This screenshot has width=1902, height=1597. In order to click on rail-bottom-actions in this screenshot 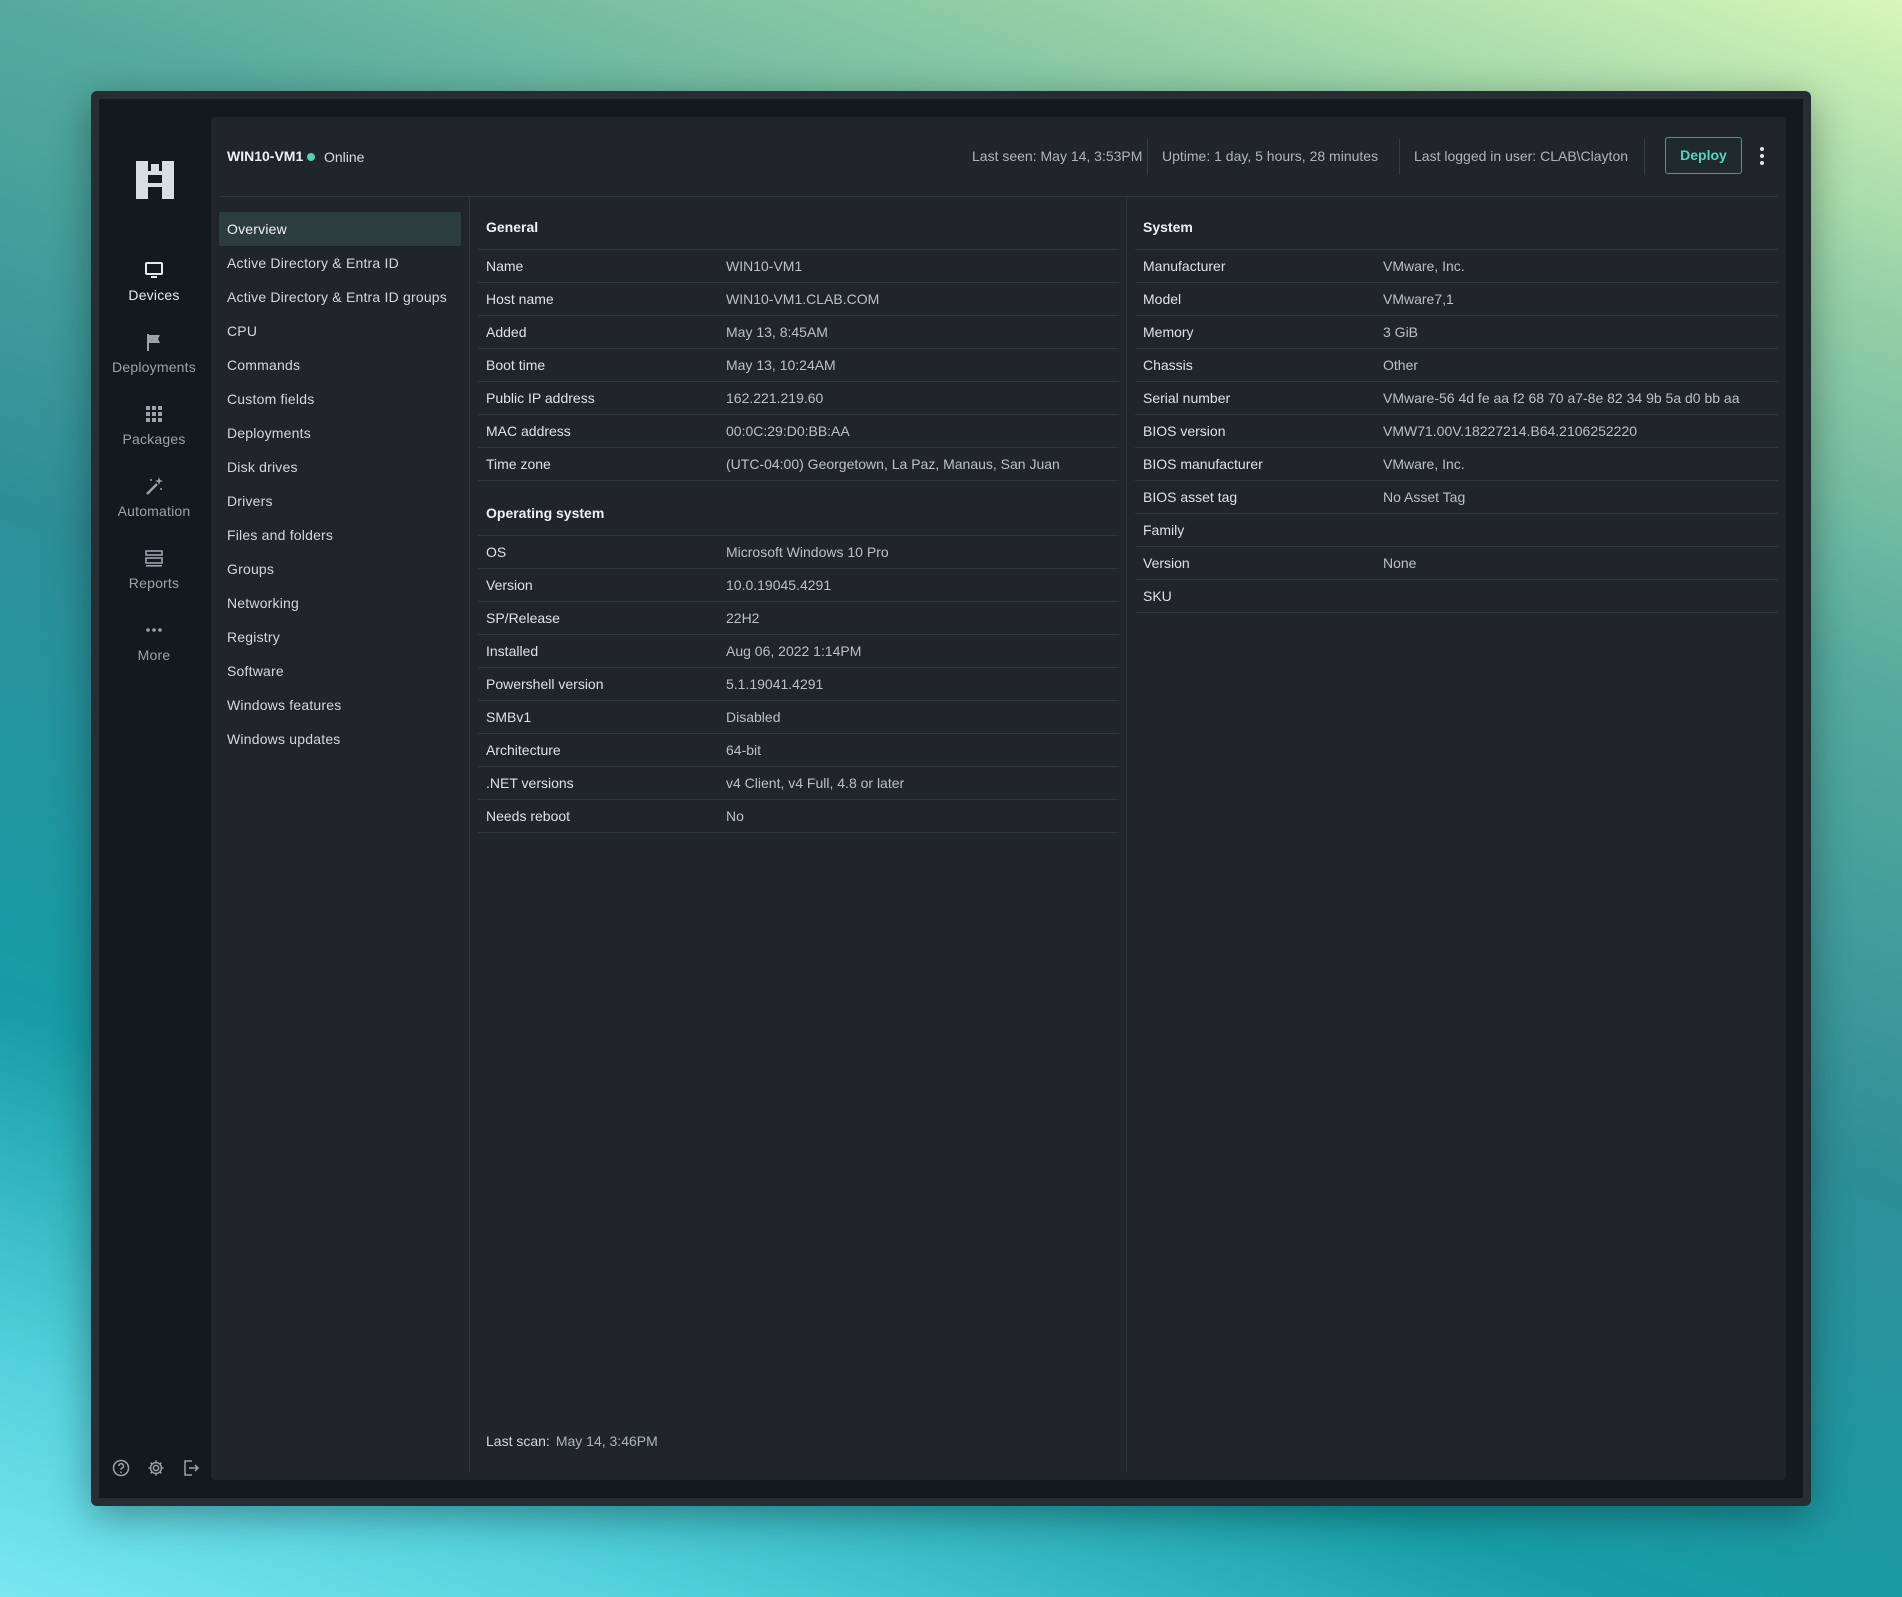, I will do `click(156, 1468)`.